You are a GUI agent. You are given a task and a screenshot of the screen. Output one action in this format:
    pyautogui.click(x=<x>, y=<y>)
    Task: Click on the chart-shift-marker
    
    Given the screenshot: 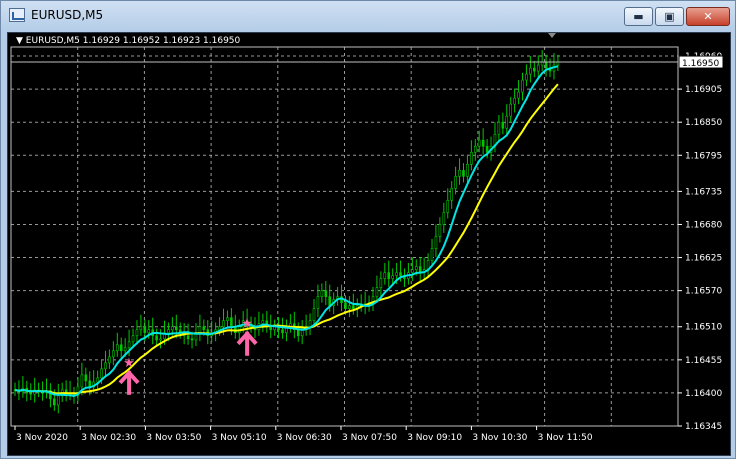 What is the action you would take?
    pyautogui.click(x=552, y=35)
    